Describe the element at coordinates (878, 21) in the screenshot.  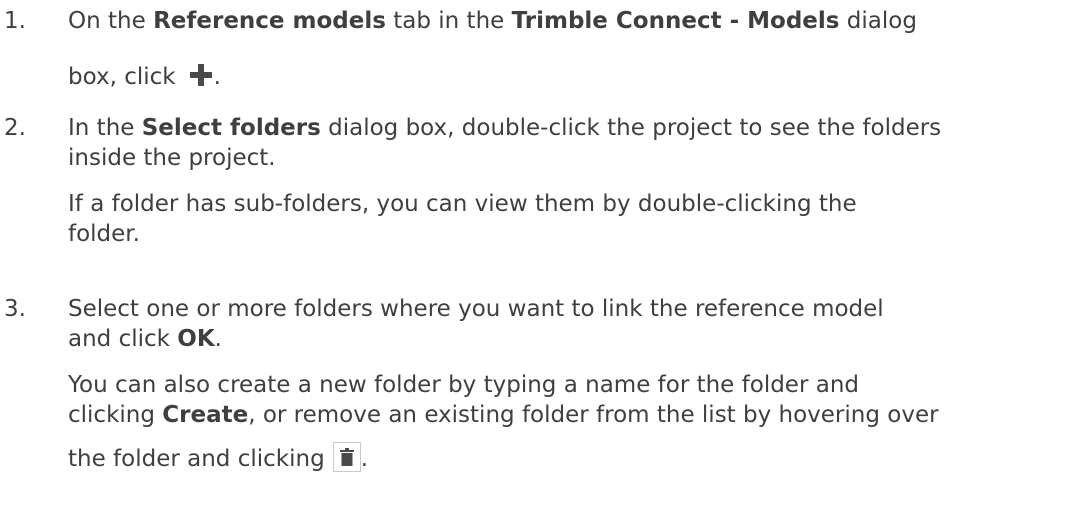
I see `text: dialog` at that location.